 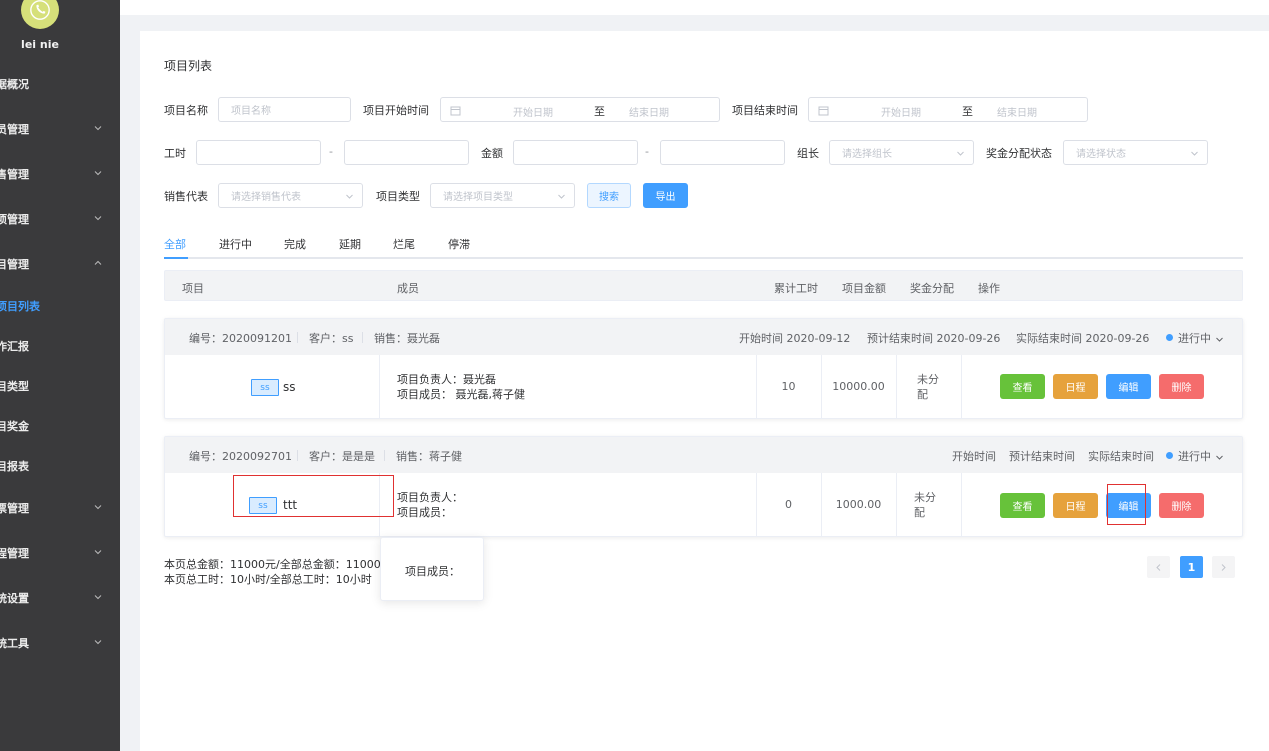 What do you see at coordinates (266, 197) in the screenshot?
I see `placeholder: 请选择销售代表` at bounding box center [266, 197].